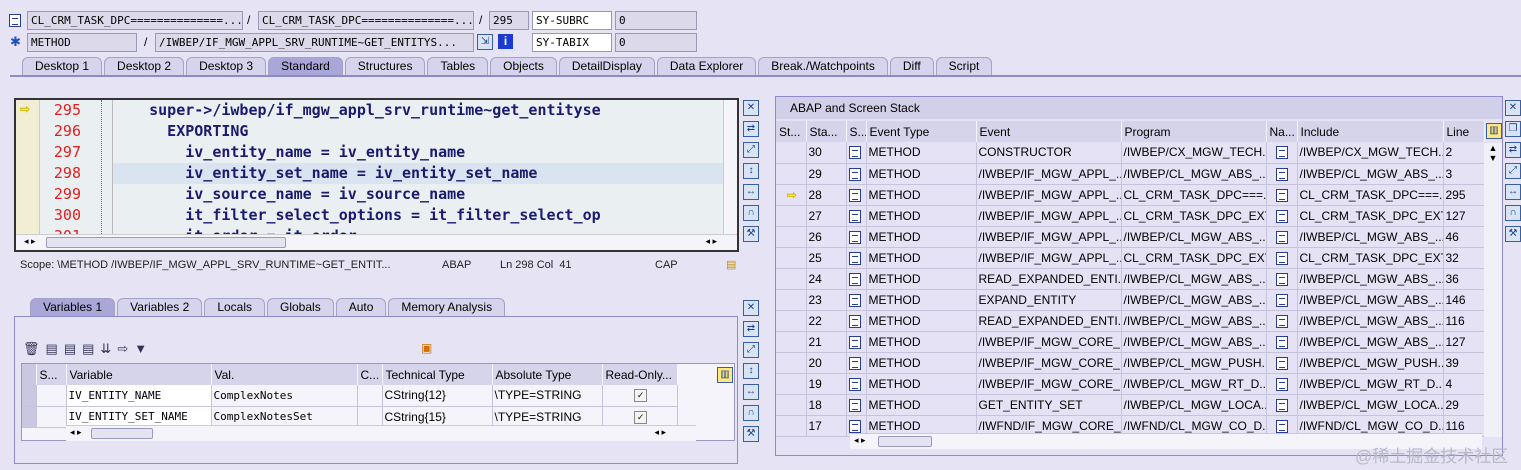 The height and width of the screenshot is (470, 1521). Describe the element at coordinates (88, 349) in the screenshot. I see `remove-row-icon: ▤` at that location.